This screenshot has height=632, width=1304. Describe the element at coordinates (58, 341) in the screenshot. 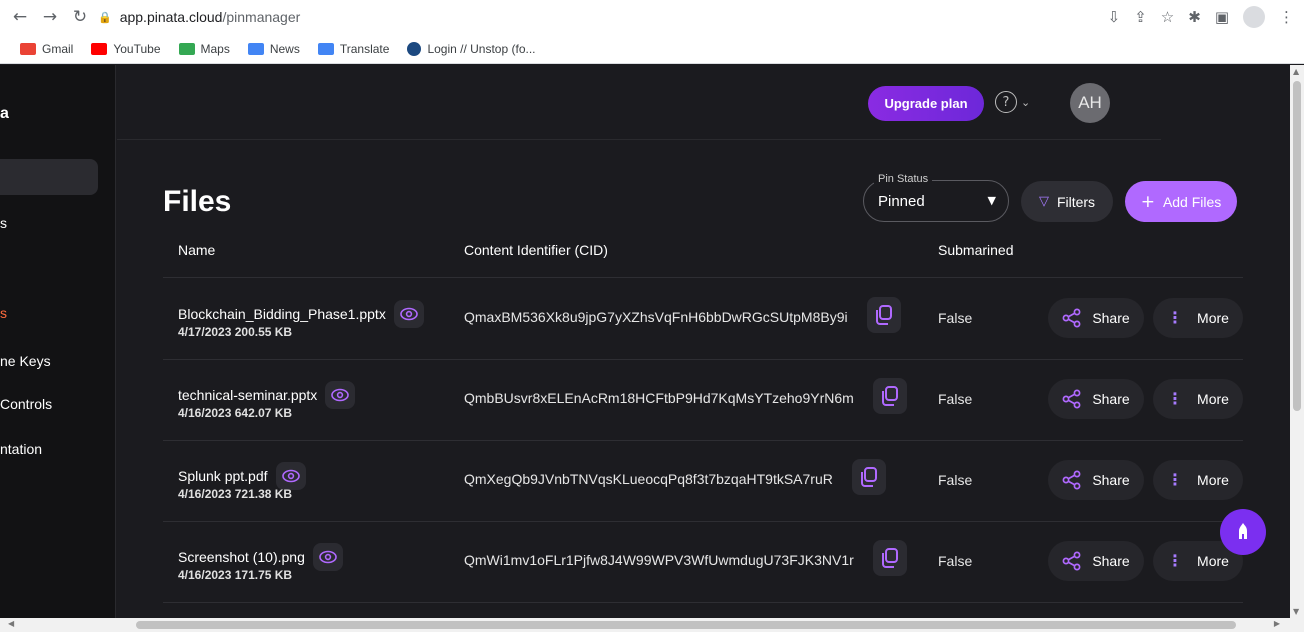

I see `sidebar: a s s ne Keys Controls ntation` at that location.